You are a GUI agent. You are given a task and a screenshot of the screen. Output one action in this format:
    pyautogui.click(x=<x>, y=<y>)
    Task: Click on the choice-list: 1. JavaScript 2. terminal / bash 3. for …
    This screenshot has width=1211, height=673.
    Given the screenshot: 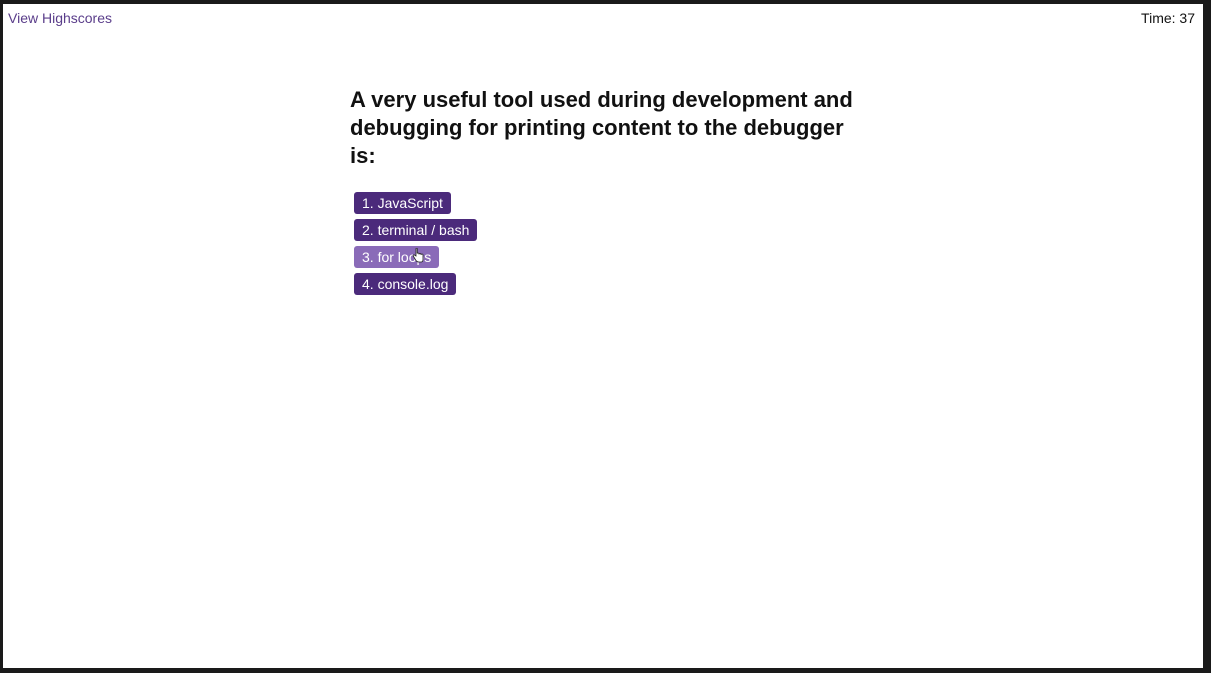 What is the action you would take?
    pyautogui.click(x=610, y=243)
    